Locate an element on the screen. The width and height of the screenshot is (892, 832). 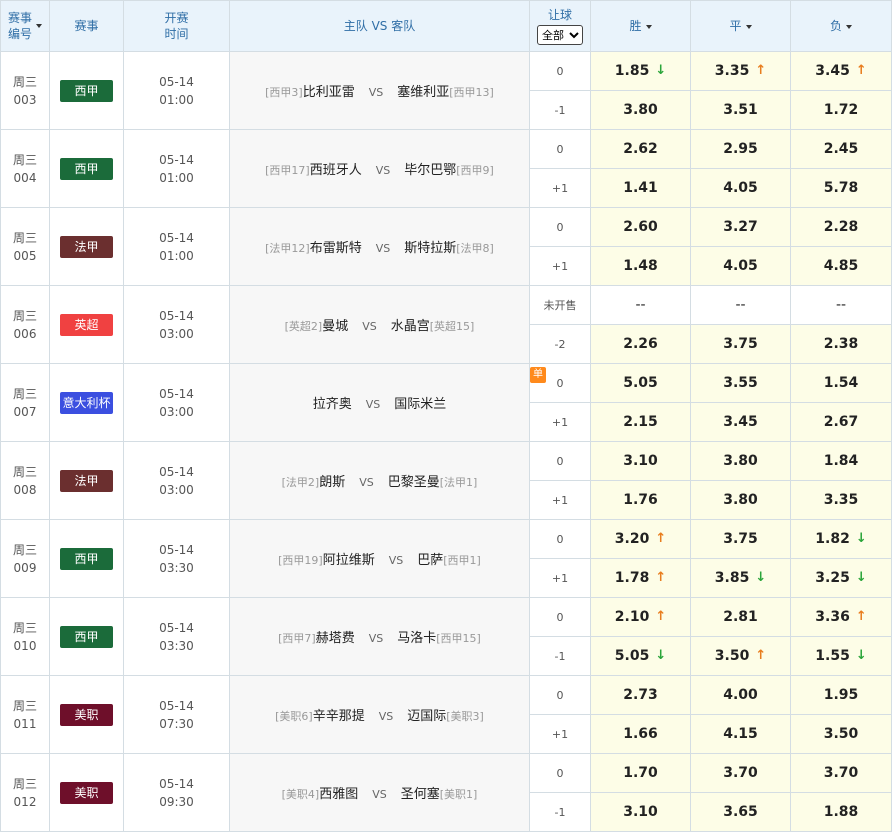
odds-lose: 1.95 is located at coordinates (841, 695).